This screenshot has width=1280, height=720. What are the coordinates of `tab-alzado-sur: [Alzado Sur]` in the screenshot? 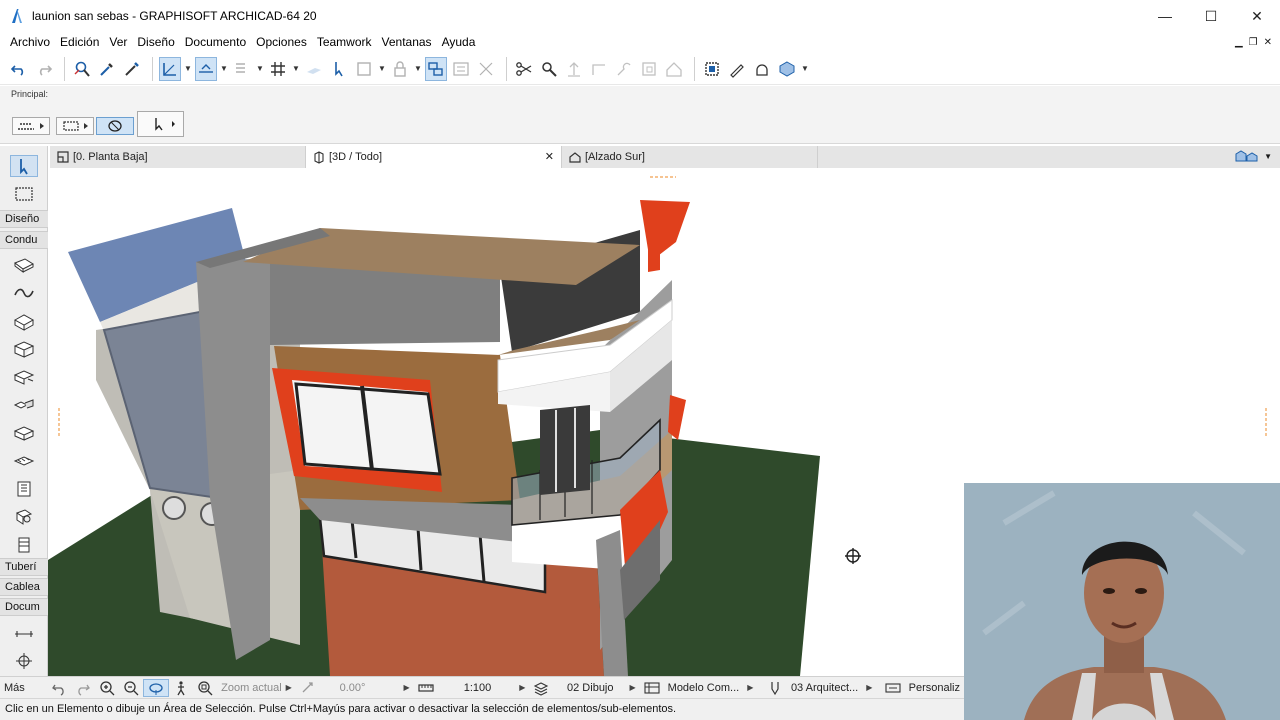 It's located at (690, 157).